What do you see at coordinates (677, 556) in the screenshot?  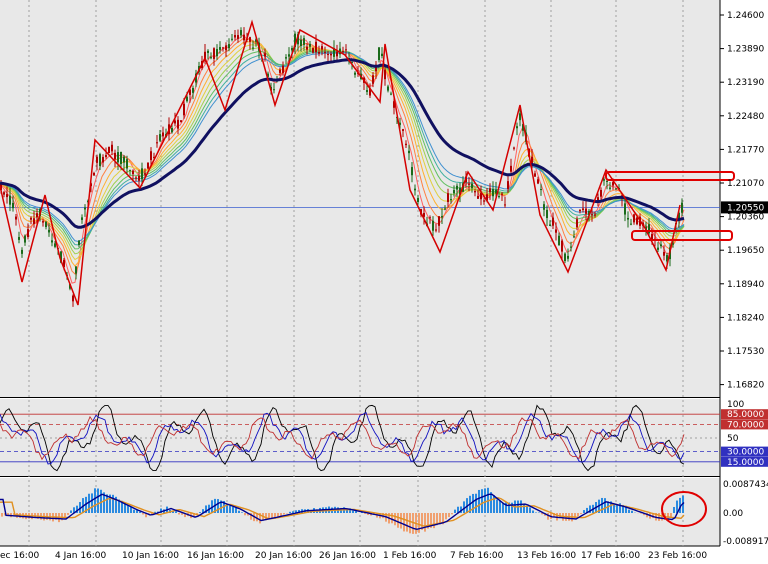 I see `x-tick-label: 23 Feb 16:00` at bounding box center [677, 556].